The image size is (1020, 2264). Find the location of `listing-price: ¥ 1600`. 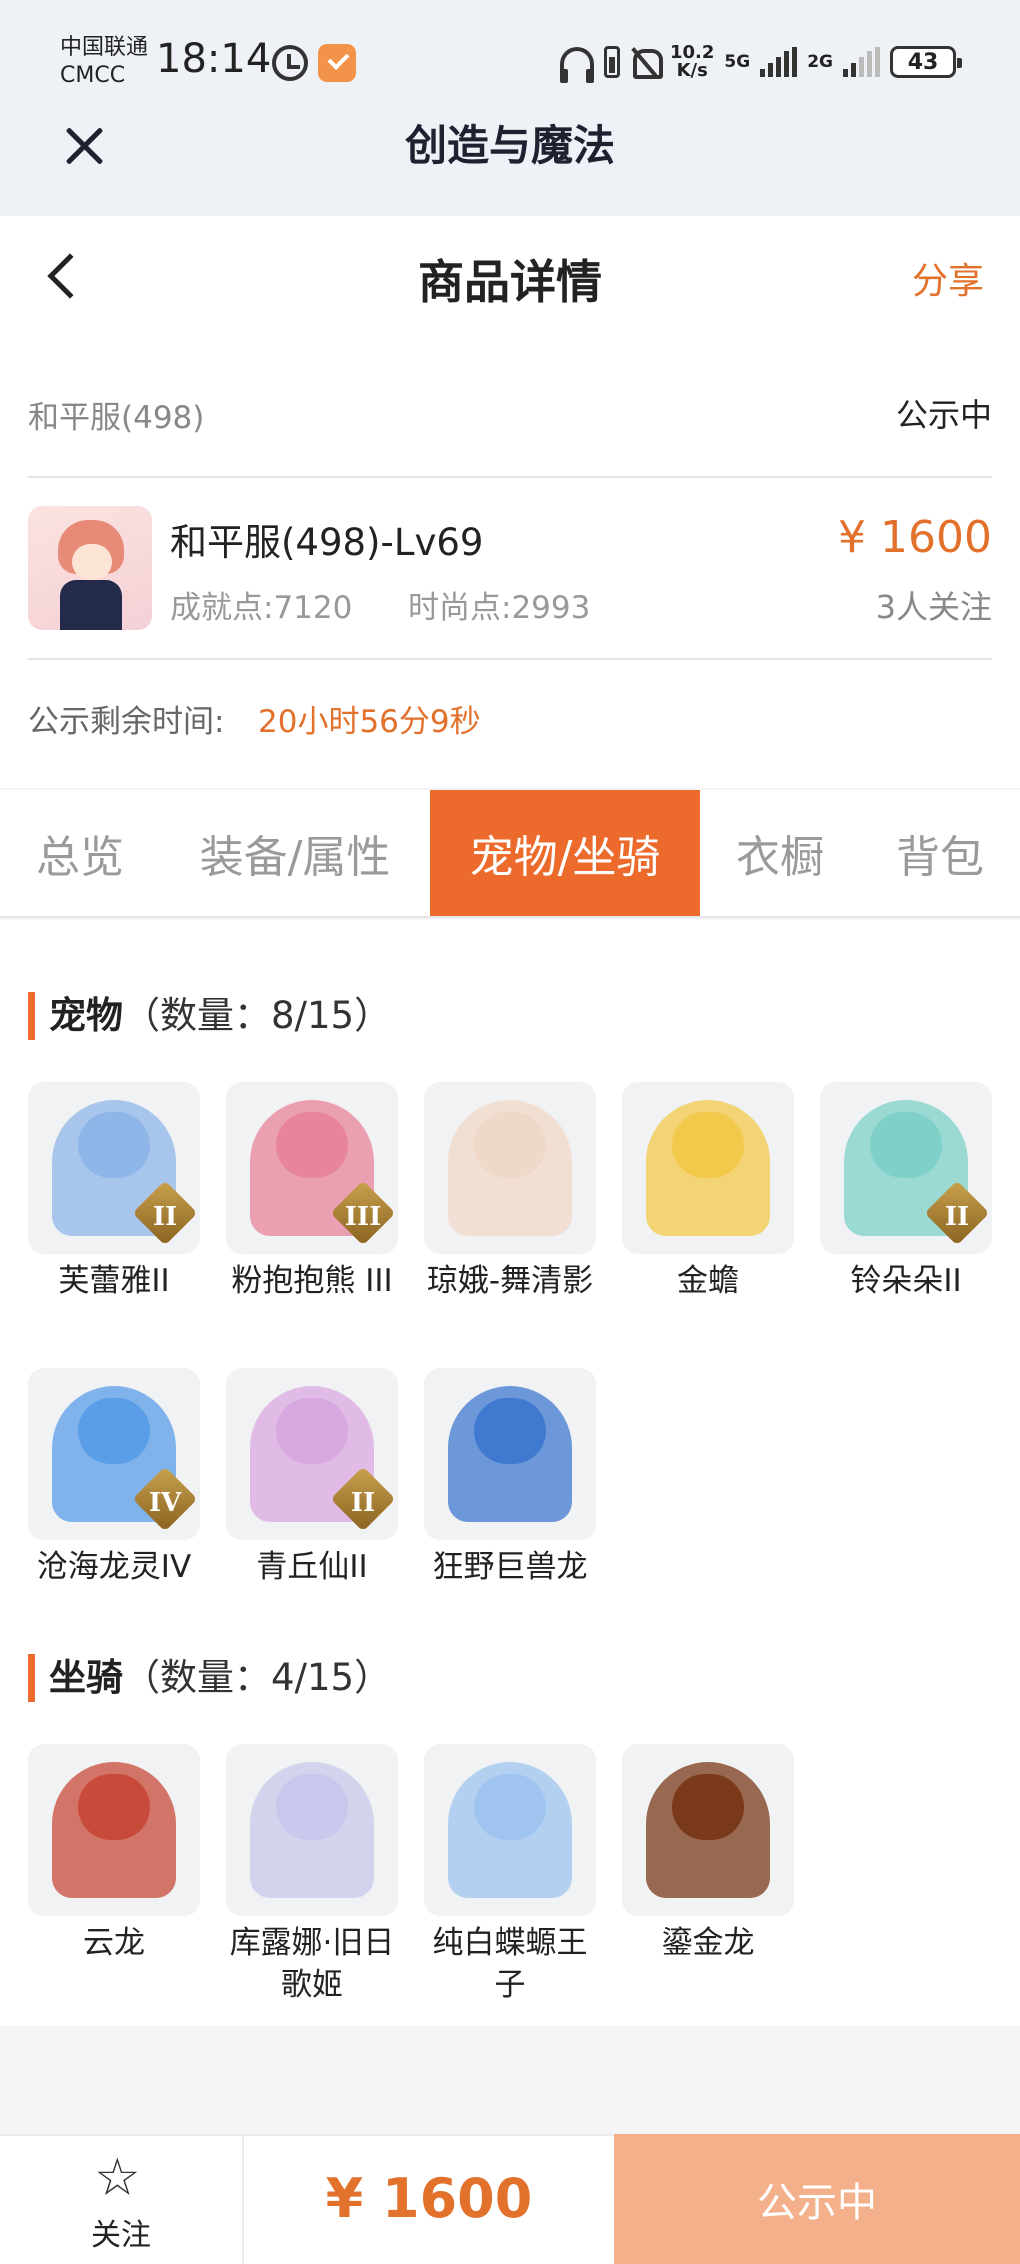

listing-price: ¥ 1600 is located at coordinates (915, 537).